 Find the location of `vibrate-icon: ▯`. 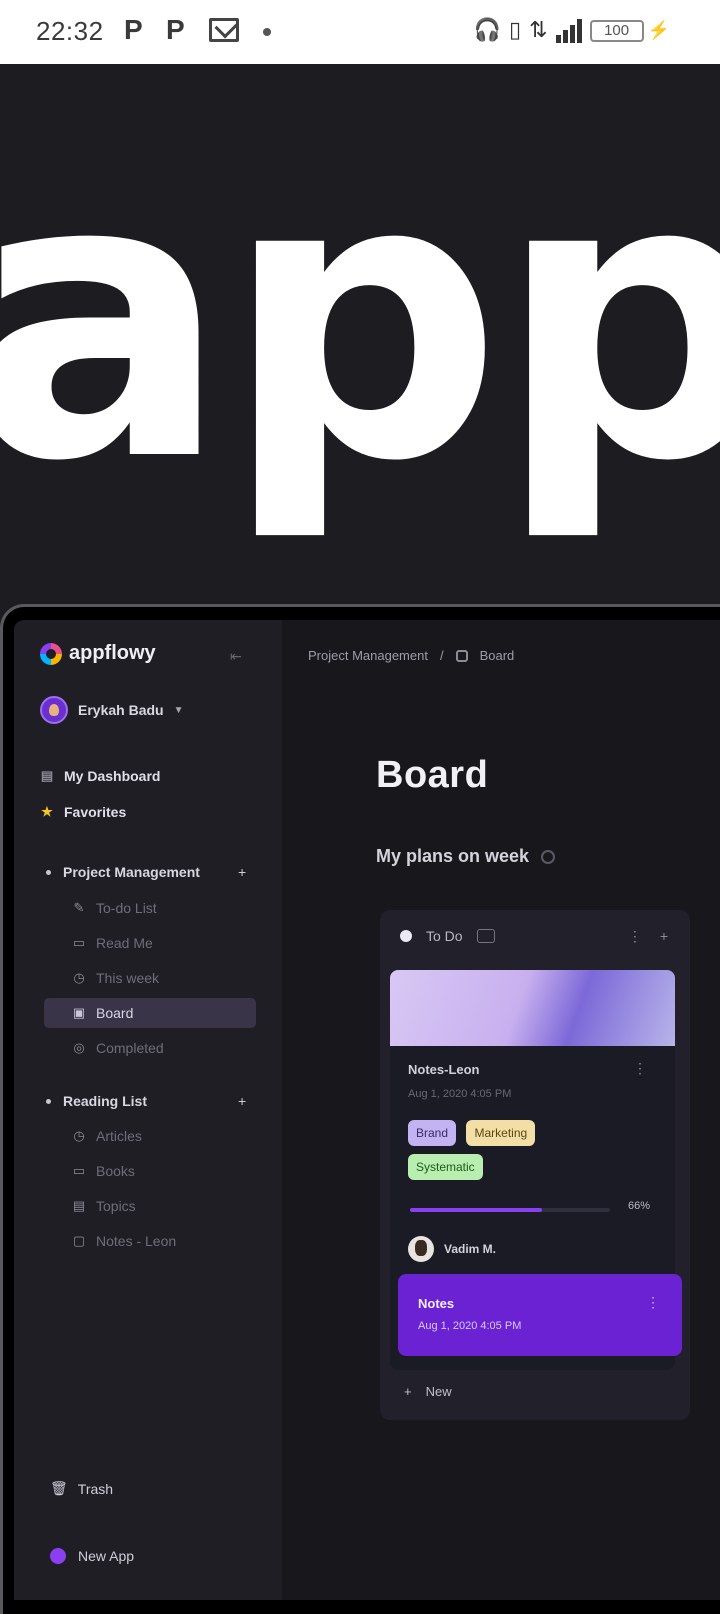

vibrate-icon: ▯ is located at coordinates (515, 30).